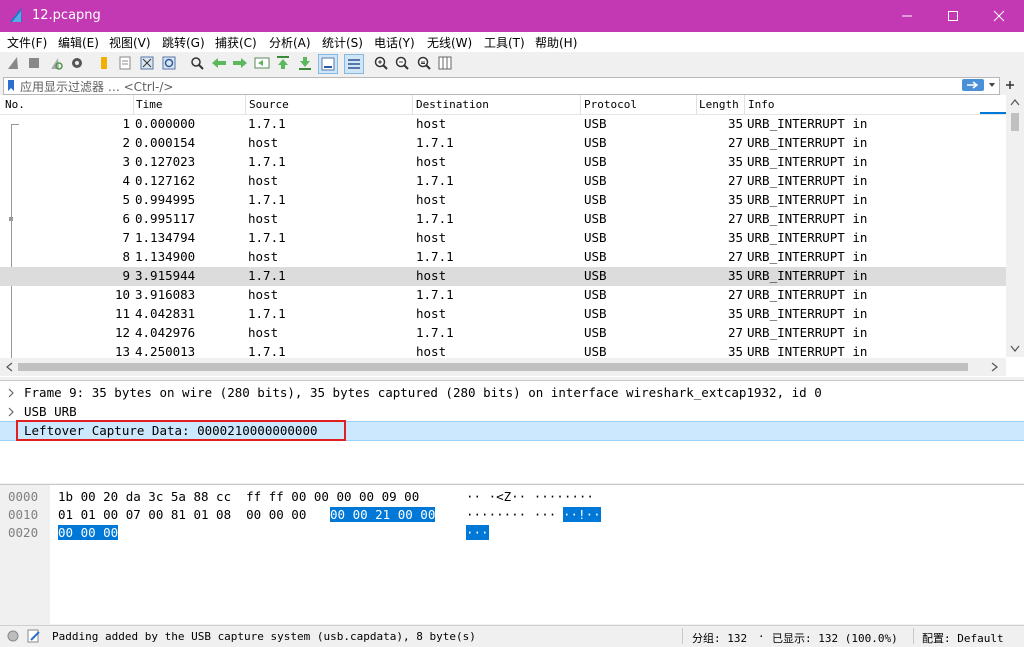 This screenshot has height=647, width=1024. I want to click on wireshark-fin-icon, so click(16, 15).